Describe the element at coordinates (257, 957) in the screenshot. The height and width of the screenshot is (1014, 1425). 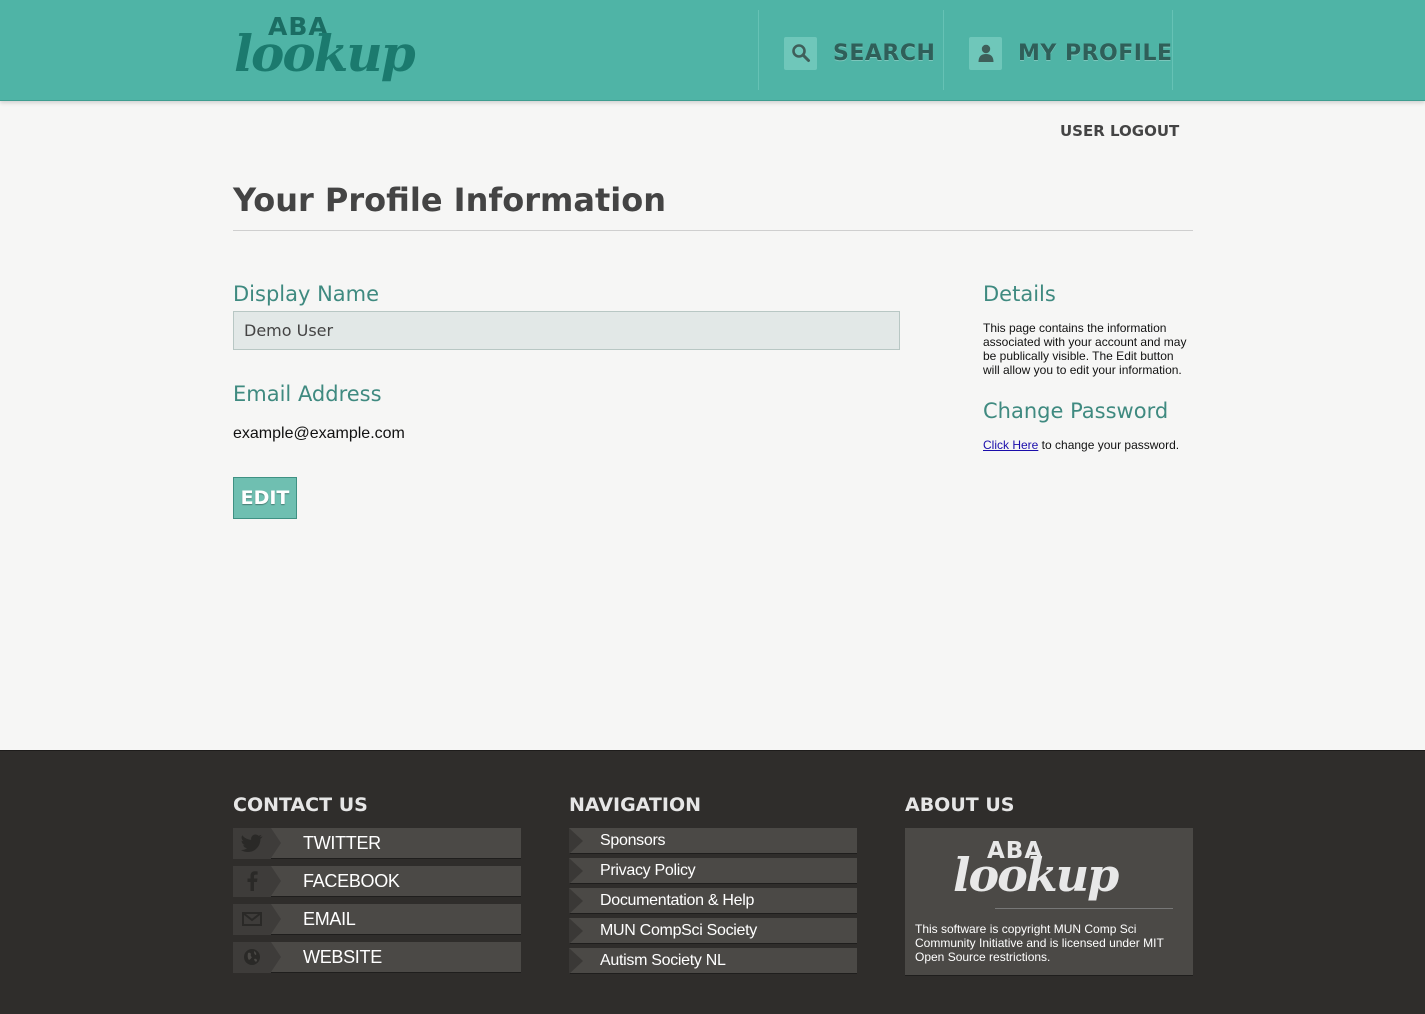
I see `globe-icon` at that location.